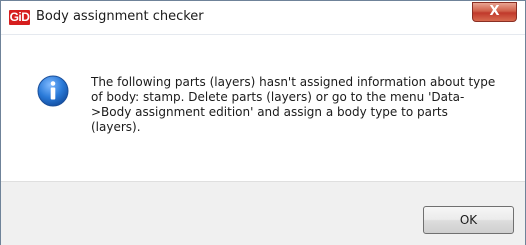 The width and height of the screenshot is (526, 245). I want to click on gid-logo-icon: GiD, so click(19, 17).